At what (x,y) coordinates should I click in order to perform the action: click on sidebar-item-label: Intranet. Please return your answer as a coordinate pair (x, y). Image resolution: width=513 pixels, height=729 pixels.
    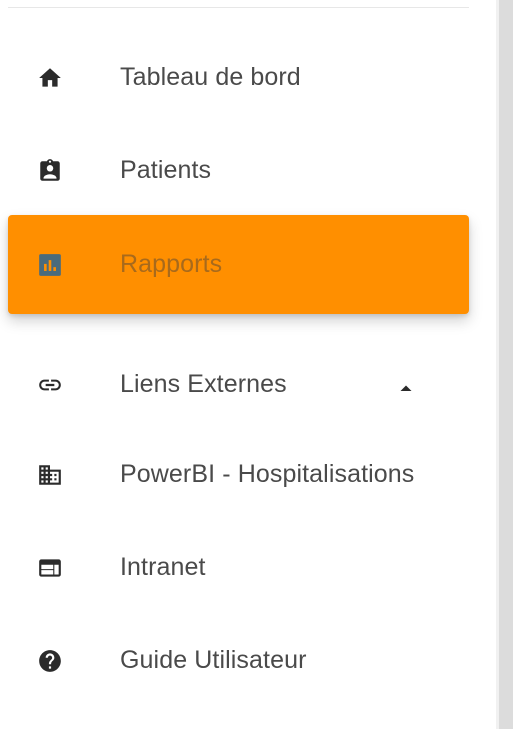
    Looking at the image, I should click on (163, 566).